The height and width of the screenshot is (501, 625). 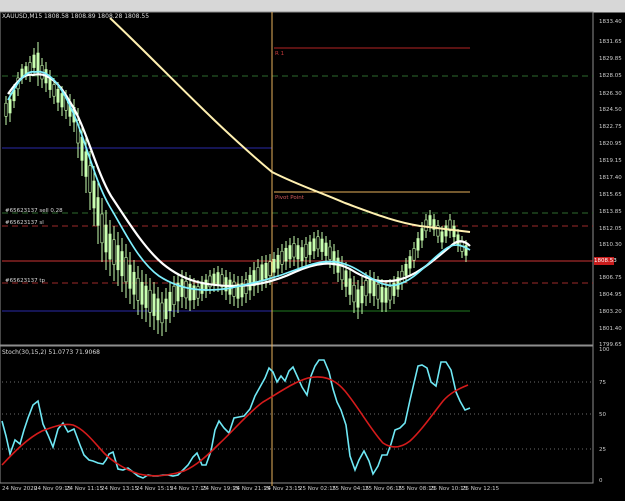 What do you see at coordinates (85, 489) in the screenshot?
I see `time-tick: 24 Nov 11:15` at bounding box center [85, 489].